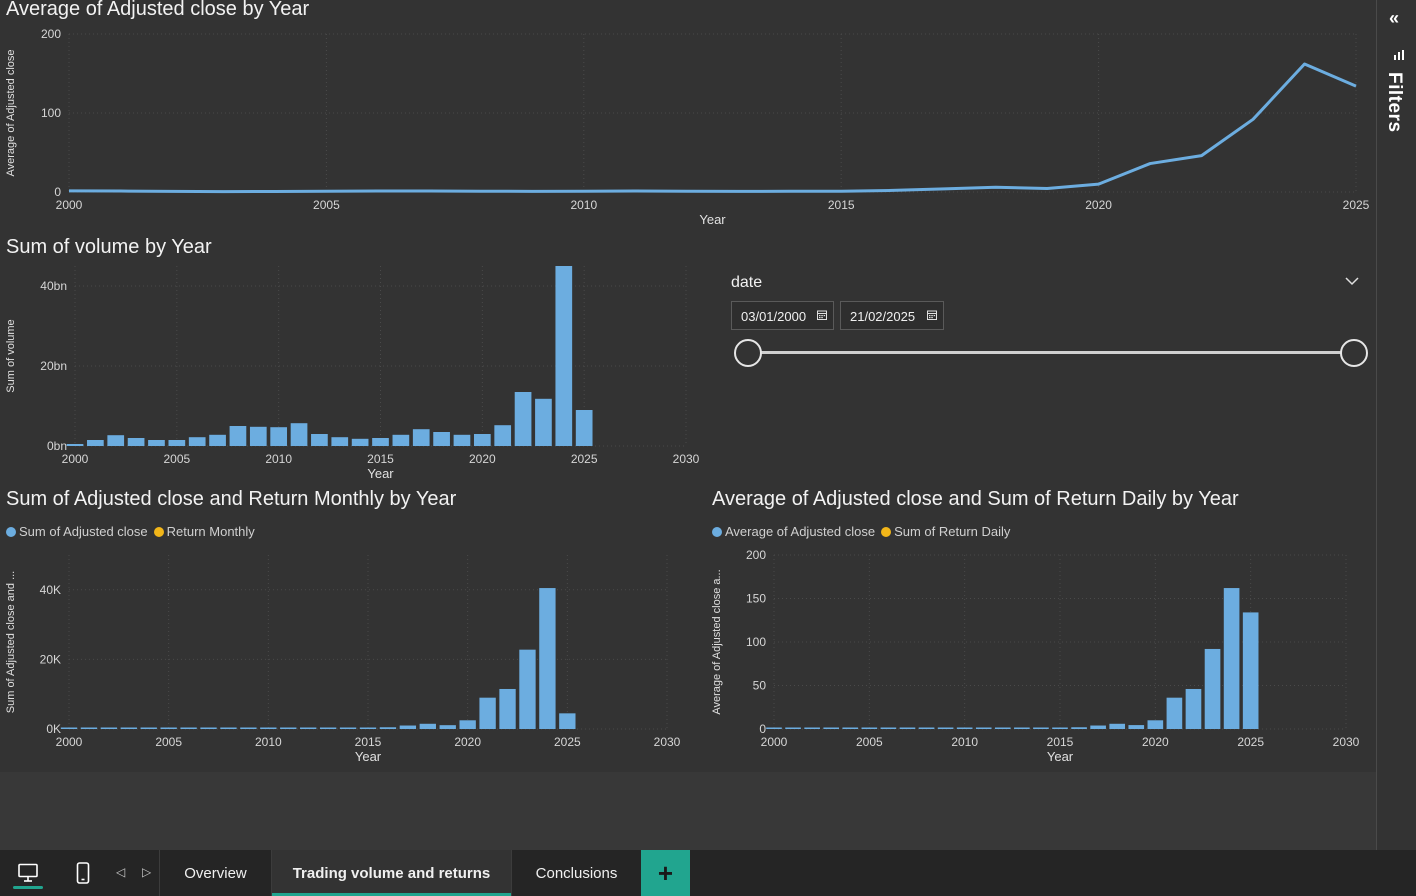 This screenshot has height=896, width=1416. Describe the element at coordinates (146, 872) in the screenshot. I see `next-page-arrow-icon: ▷` at that location.